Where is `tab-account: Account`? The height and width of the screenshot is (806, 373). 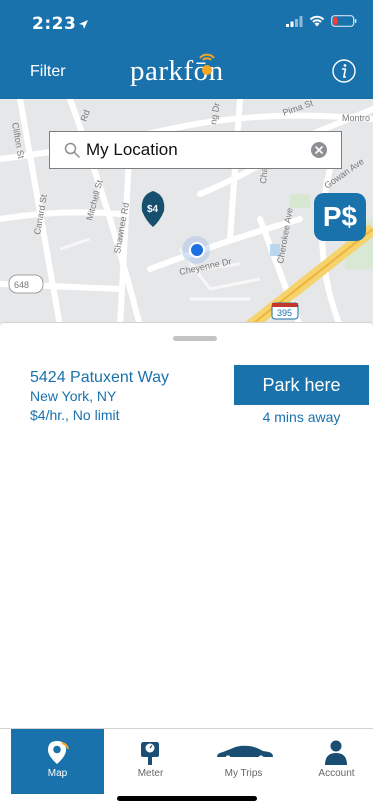
tab-account: Account is located at coordinates (331, 761).